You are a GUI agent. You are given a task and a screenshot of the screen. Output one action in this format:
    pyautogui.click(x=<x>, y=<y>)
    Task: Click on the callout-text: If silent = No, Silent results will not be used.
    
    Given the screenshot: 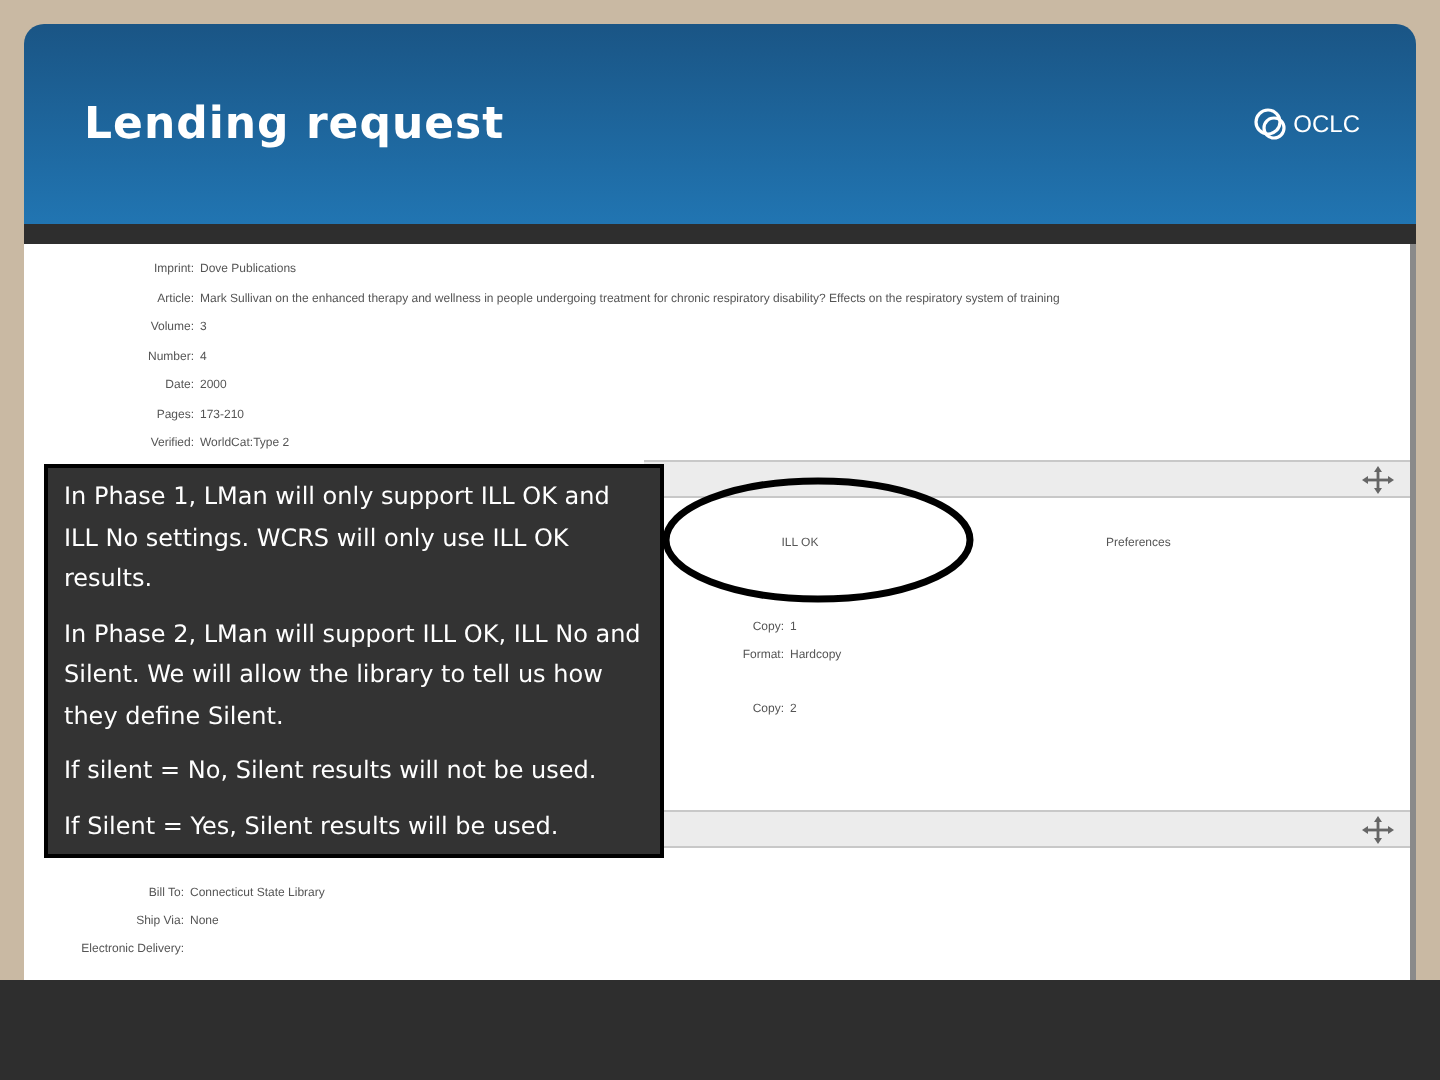 What is the action you would take?
    pyautogui.click(x=331, y=771)
    